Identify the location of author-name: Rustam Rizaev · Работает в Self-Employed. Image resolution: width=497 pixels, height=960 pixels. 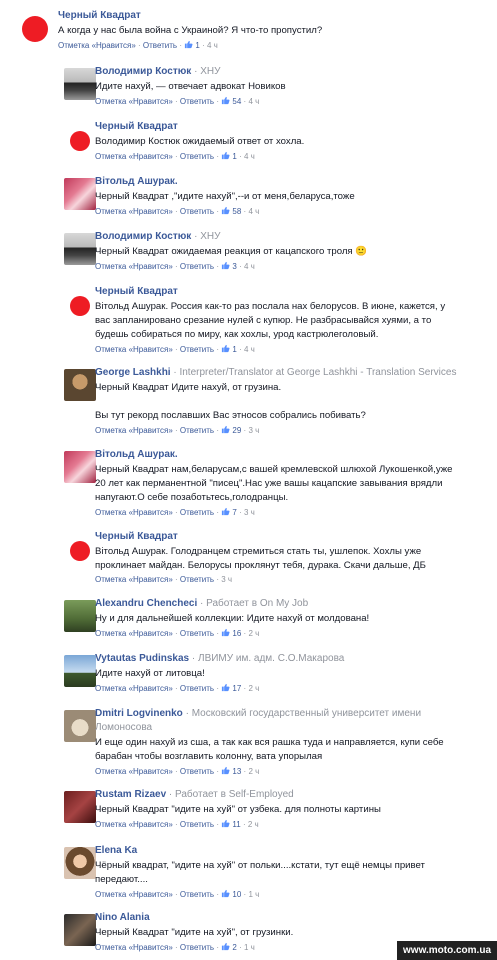
(194, 794).